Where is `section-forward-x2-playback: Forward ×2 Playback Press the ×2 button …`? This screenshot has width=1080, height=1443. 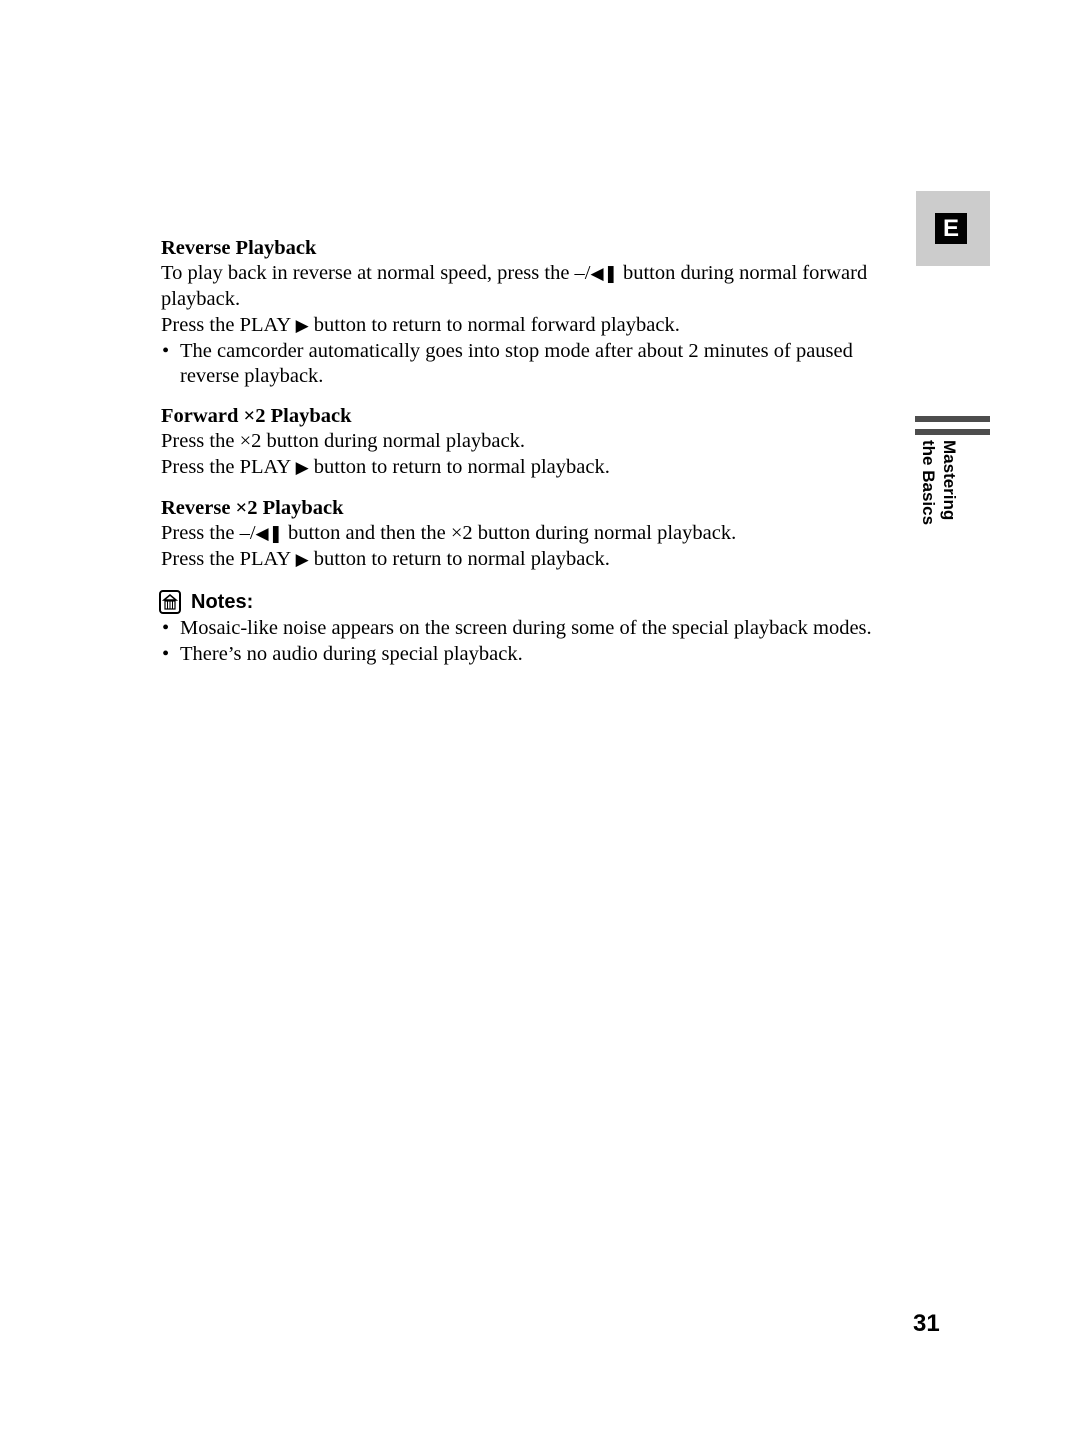 section-forward-x2-playback: Forward ×2 Playback Press the ×2 button … is located at coordinates (521, 442).